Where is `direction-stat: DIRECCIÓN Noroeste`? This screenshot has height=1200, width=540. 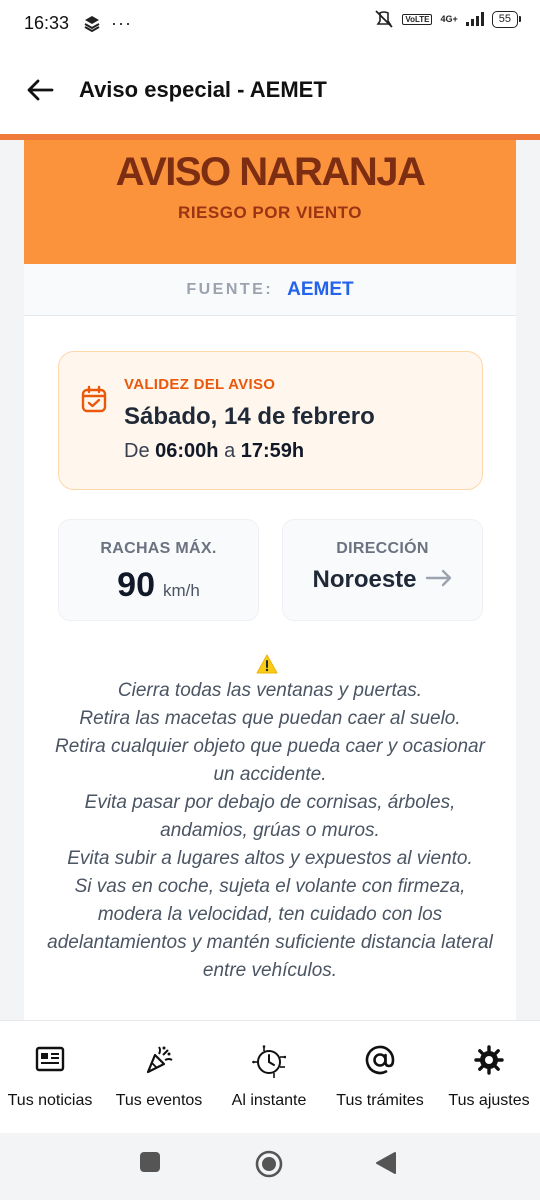
direction-stat: DIRECCIÓN Noroeste is located at coordinates (382, 570).